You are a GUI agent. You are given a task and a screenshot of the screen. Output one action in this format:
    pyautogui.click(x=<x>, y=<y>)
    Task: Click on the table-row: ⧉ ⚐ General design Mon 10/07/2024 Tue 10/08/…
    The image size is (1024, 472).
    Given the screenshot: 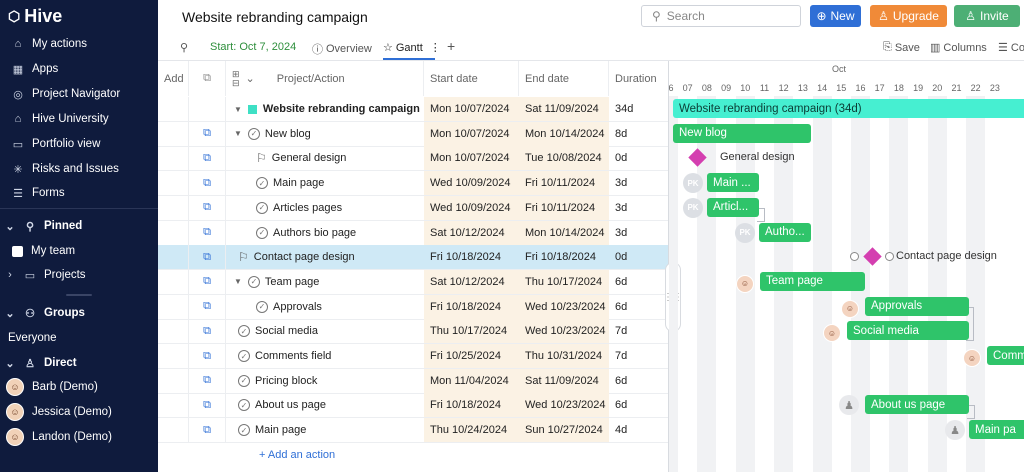 What is the action you would take?
    pyautogui.click(x=413, y=159)
    